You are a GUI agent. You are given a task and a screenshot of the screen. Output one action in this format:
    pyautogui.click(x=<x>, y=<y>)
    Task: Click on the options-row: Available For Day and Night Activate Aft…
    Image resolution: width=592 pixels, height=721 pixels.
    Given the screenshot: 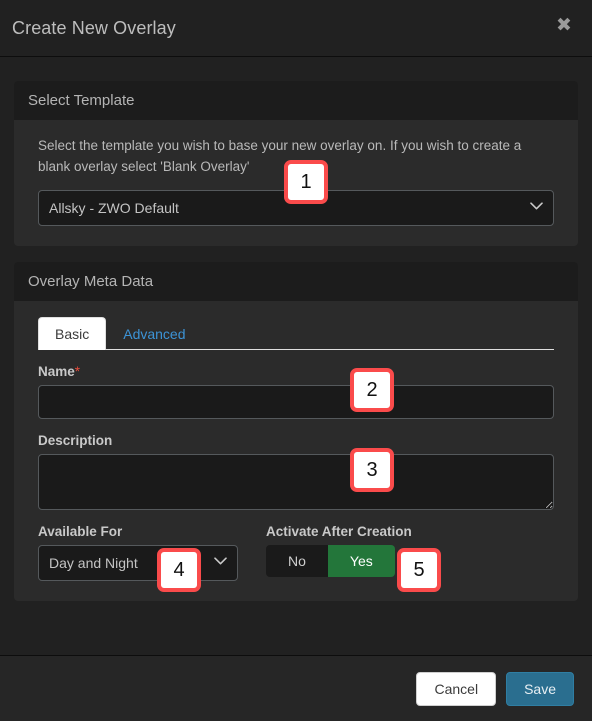 What is the action you would take?
    pyautogui.click(x=296, y=552)
    